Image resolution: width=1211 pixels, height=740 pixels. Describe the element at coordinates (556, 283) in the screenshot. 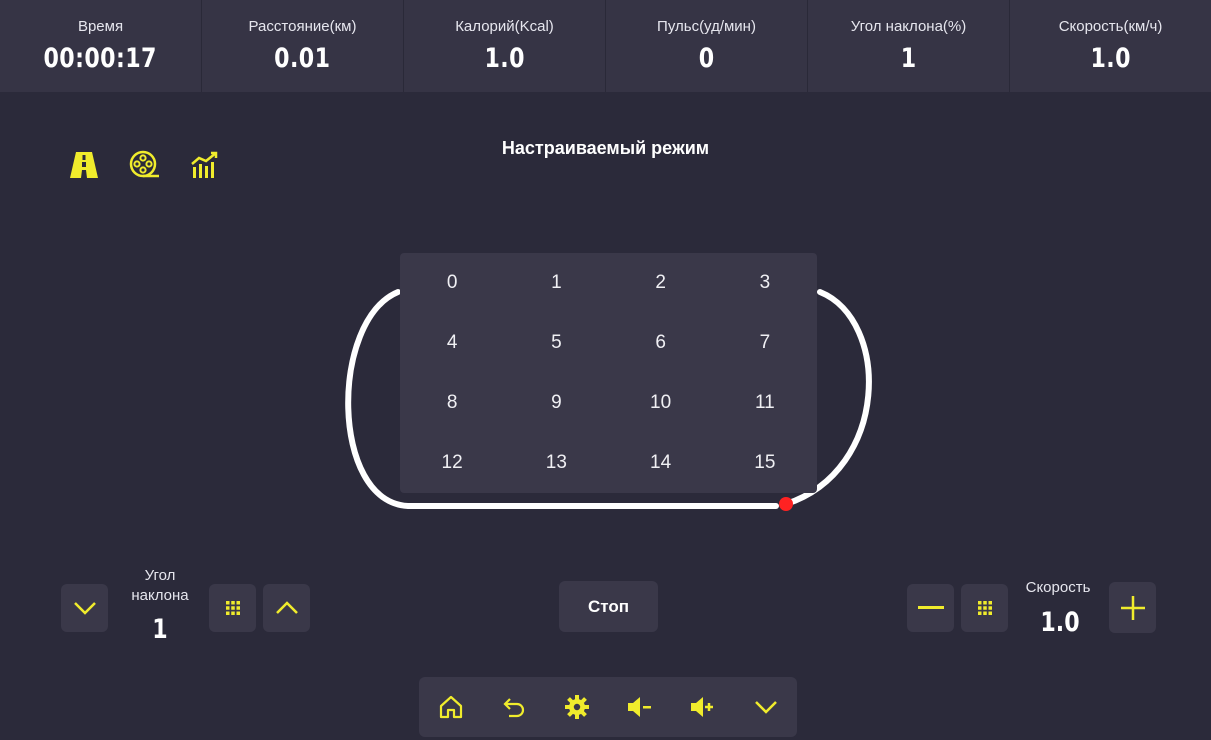

I see `program-cell: 1` at that location.